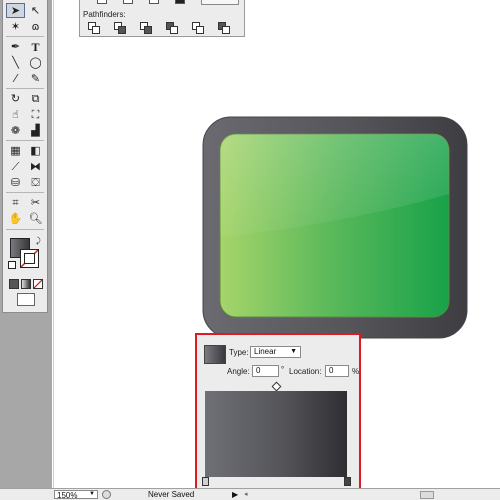 Image resolution: width=500 pixels, height=500 pixels. I want to click on angle-input: 0, so click(265, 371).